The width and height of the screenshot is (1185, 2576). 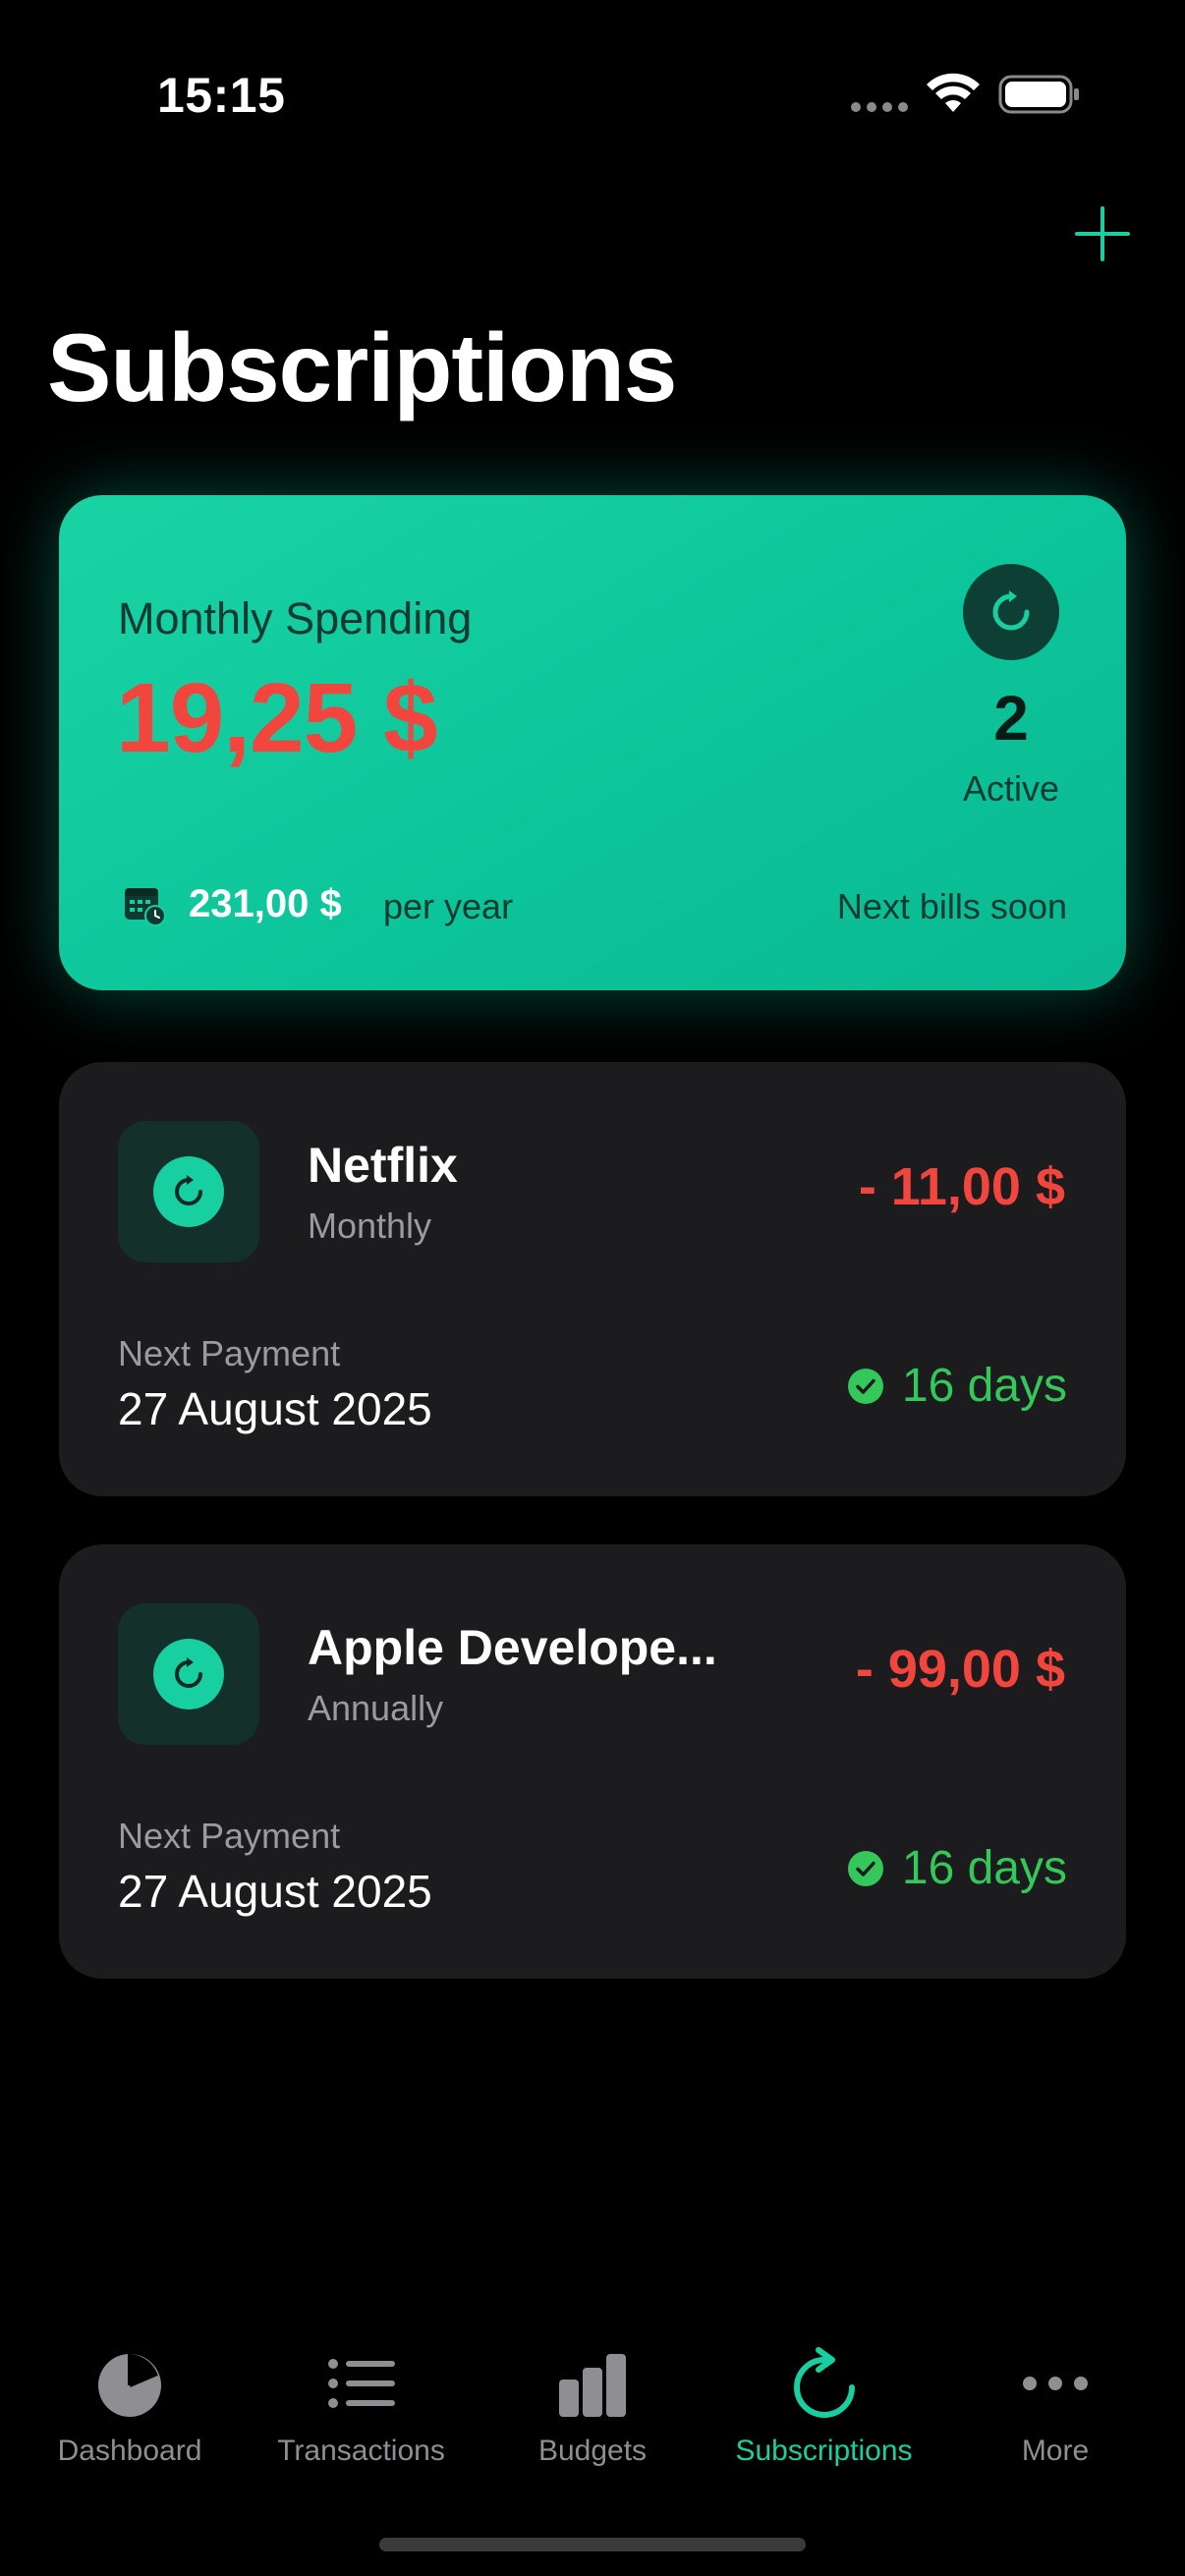 I want to click on subscription-cycle: Annually, so click(x=376, y=1708).